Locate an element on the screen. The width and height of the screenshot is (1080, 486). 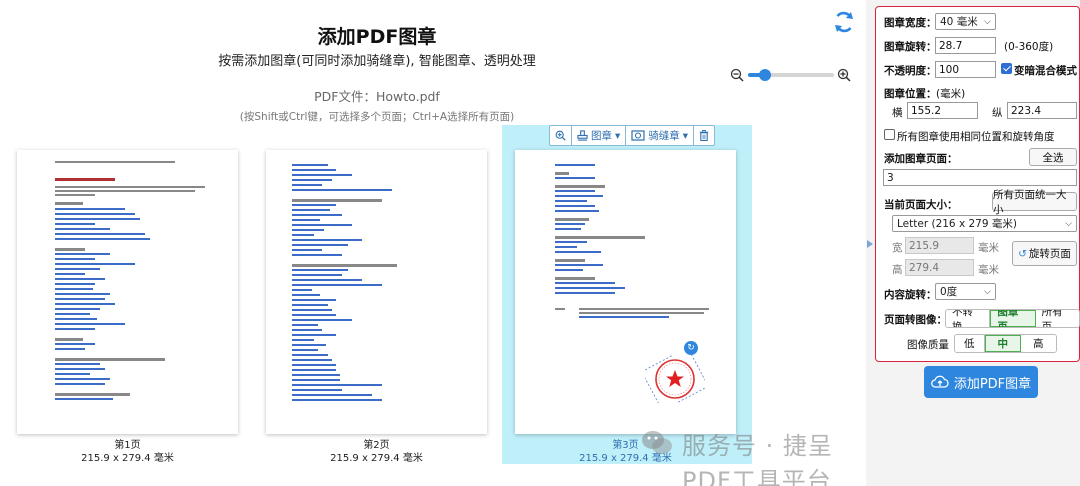
seam-stamp-icon is located at coordinates (638, 135).